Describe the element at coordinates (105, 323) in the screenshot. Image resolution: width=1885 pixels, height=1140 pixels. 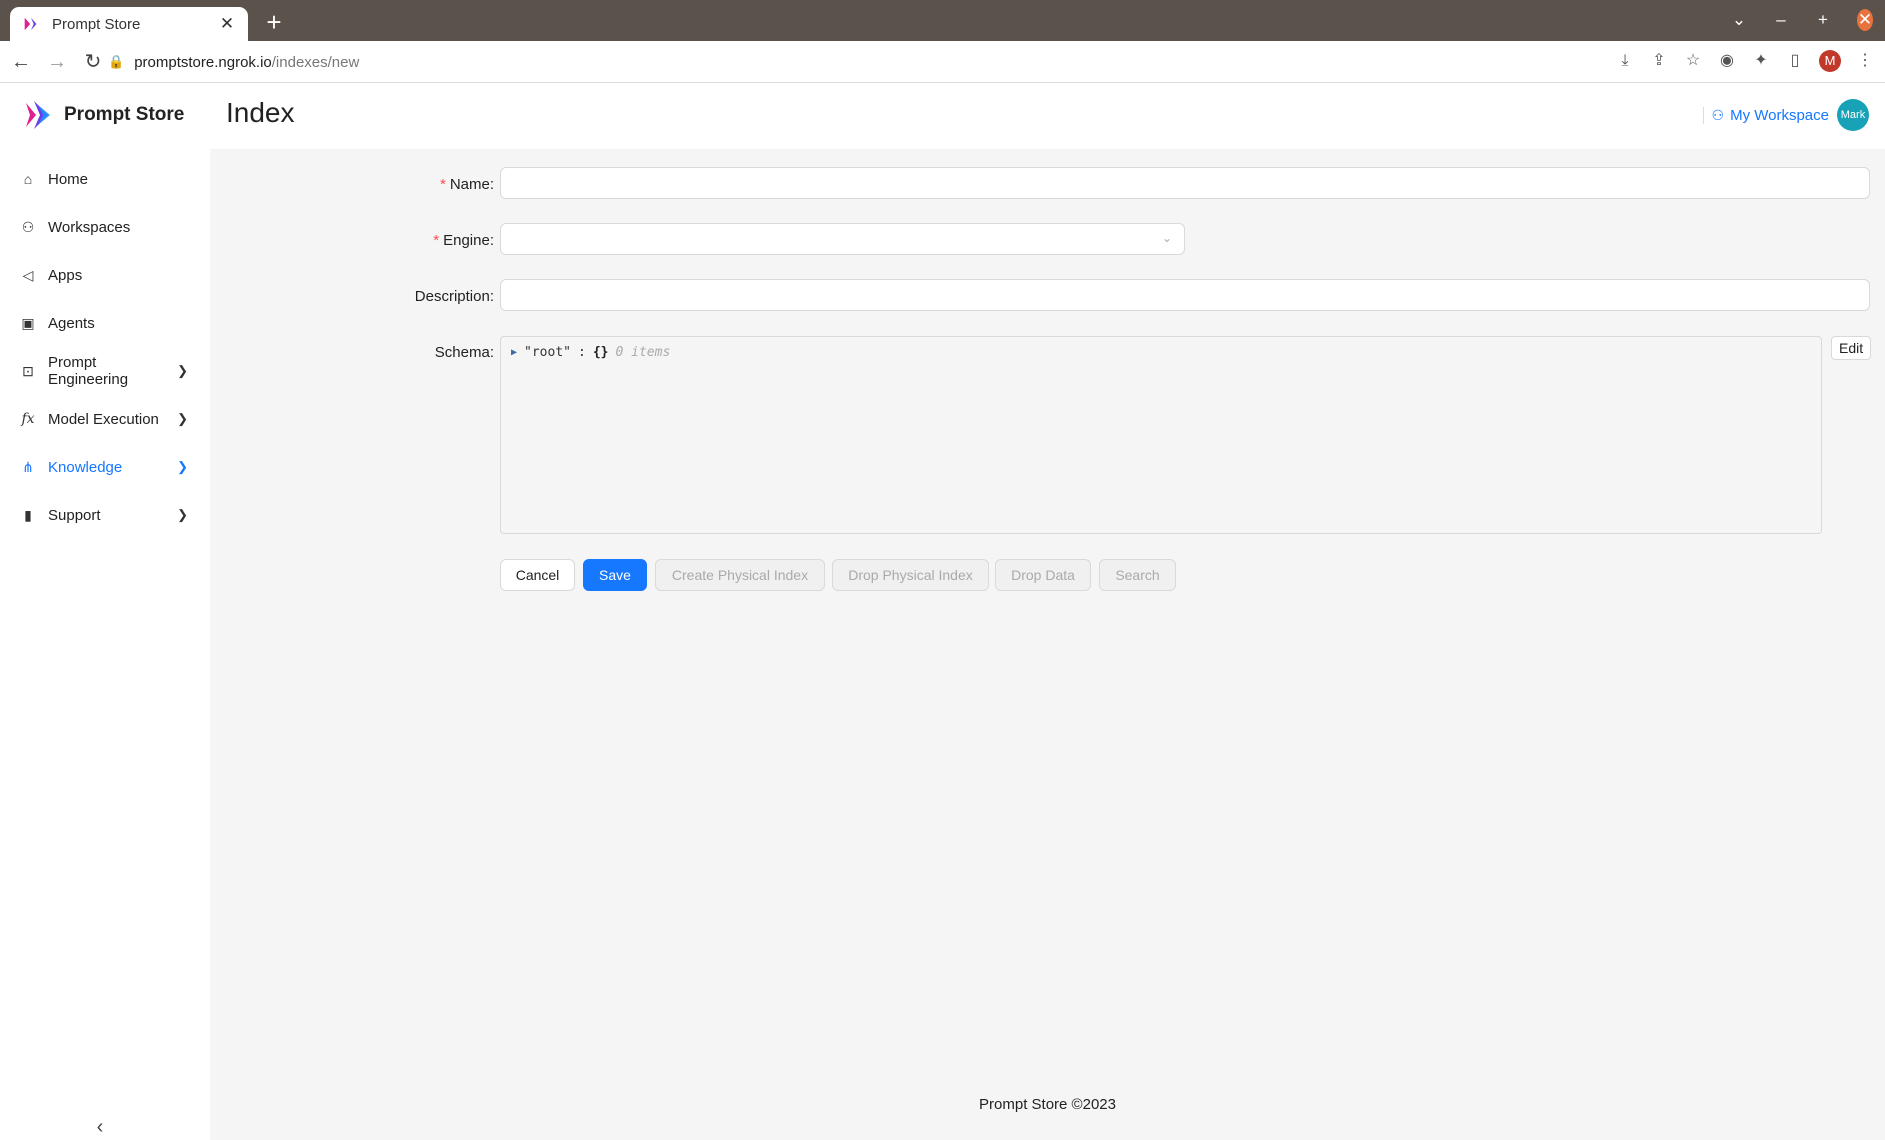
I see `sidebar-item-agents: ▣ Agents` at that location.